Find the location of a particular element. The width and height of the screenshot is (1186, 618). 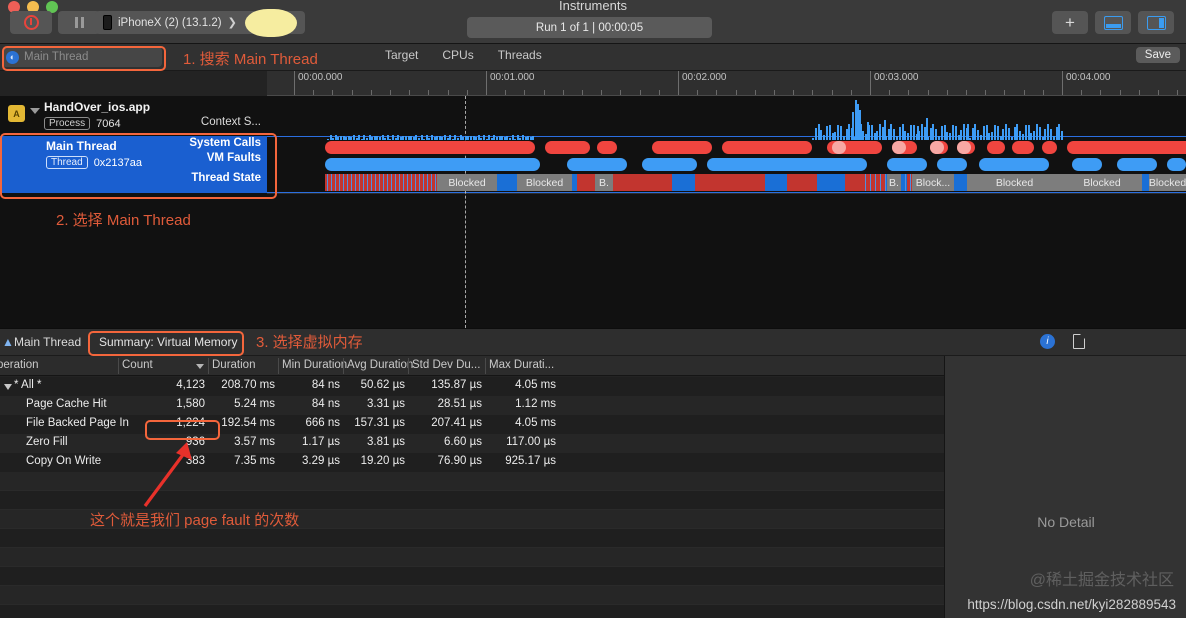

table-cell: 4.05 ms is located at coordinates (535, 423).